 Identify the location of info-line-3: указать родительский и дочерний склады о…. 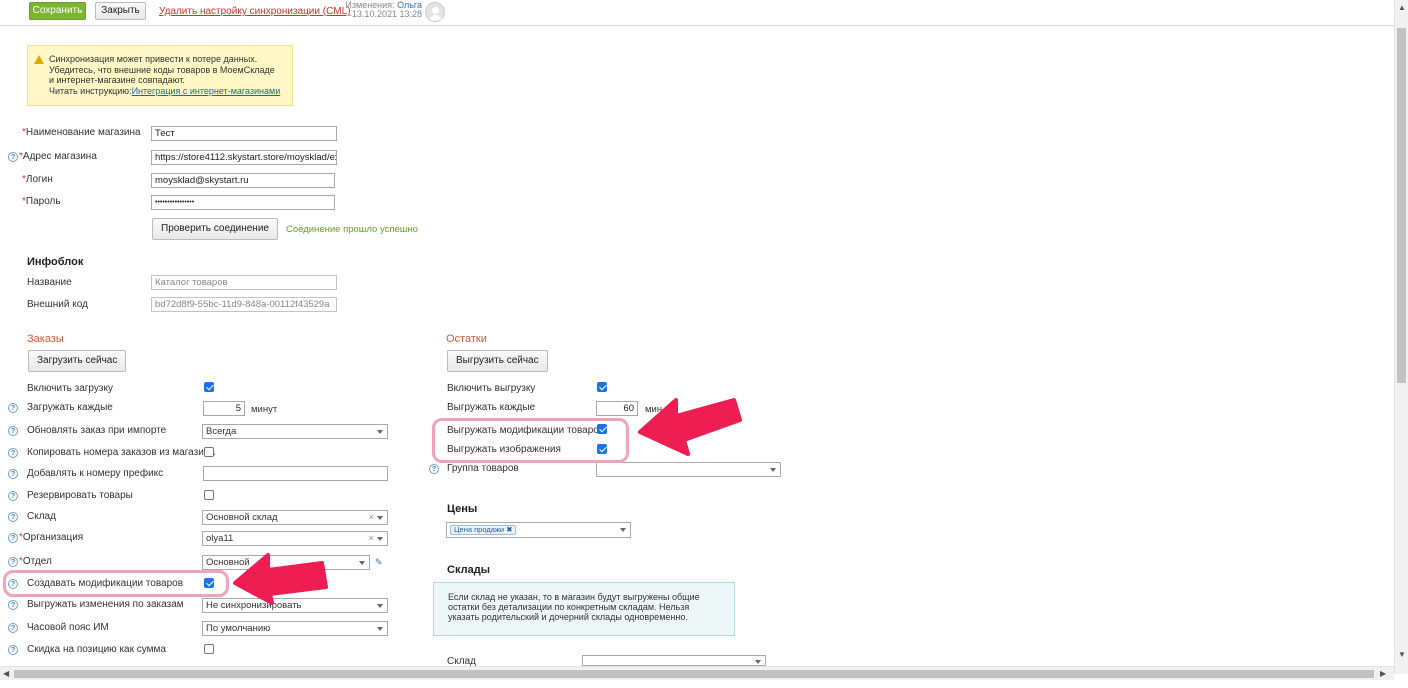
(568, 617).